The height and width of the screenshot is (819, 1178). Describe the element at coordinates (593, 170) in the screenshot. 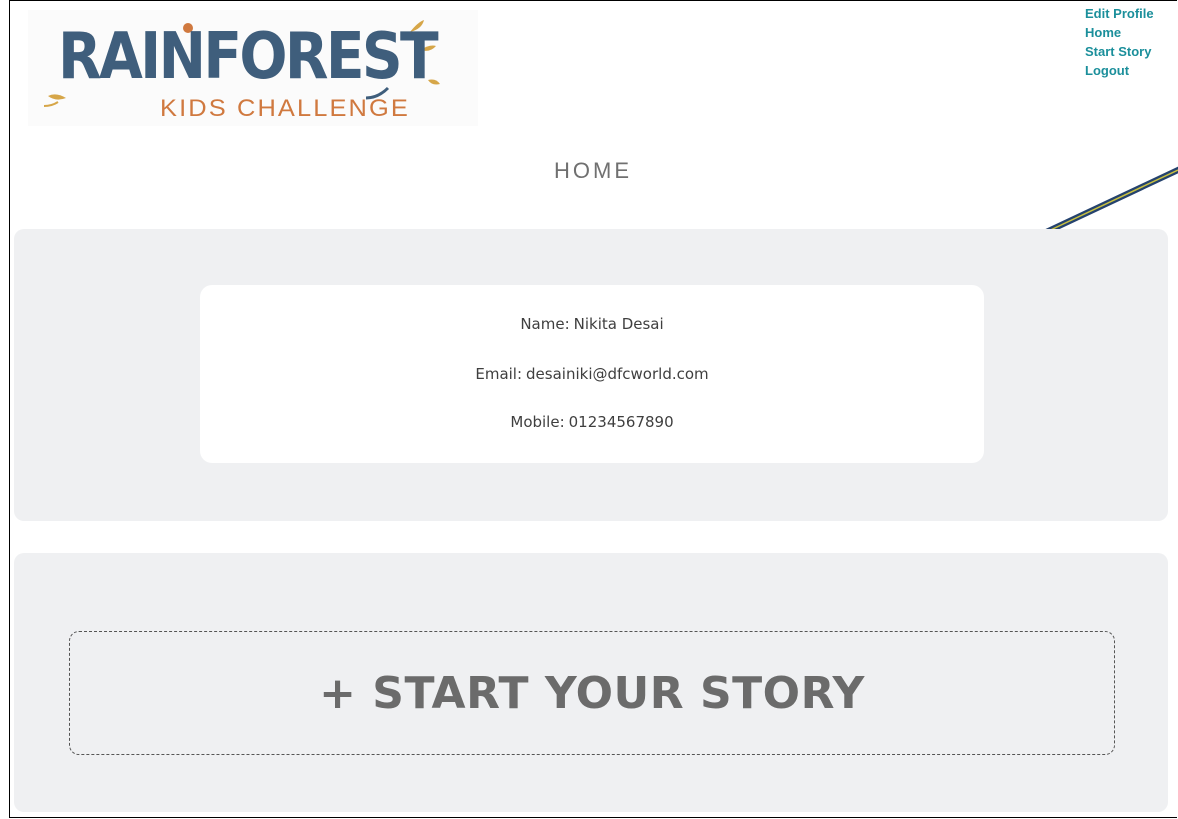

I see `page-title: HOME` at that location.